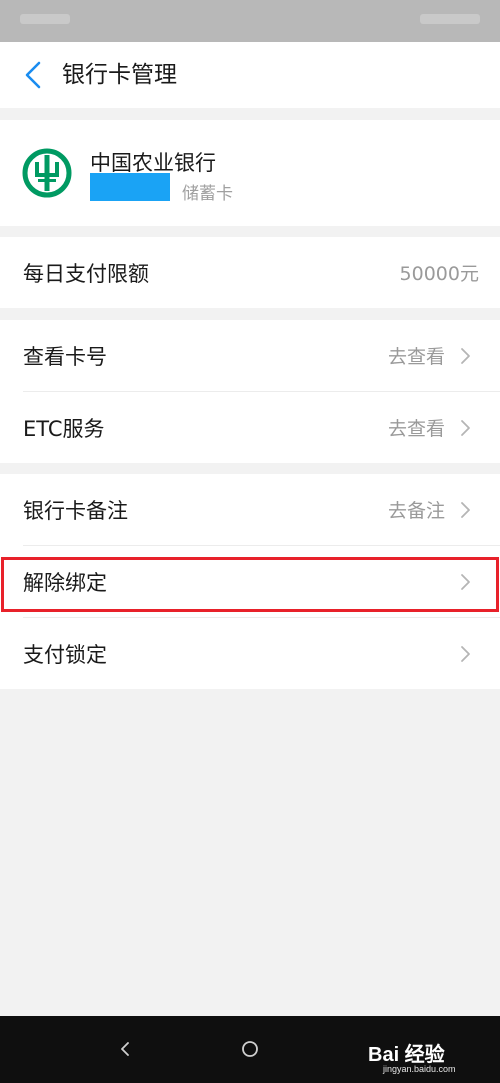 Image resolution: width=500 pixels, height=1083 pixels. I want to click on header: 银行卡管理, so click(250, 75).